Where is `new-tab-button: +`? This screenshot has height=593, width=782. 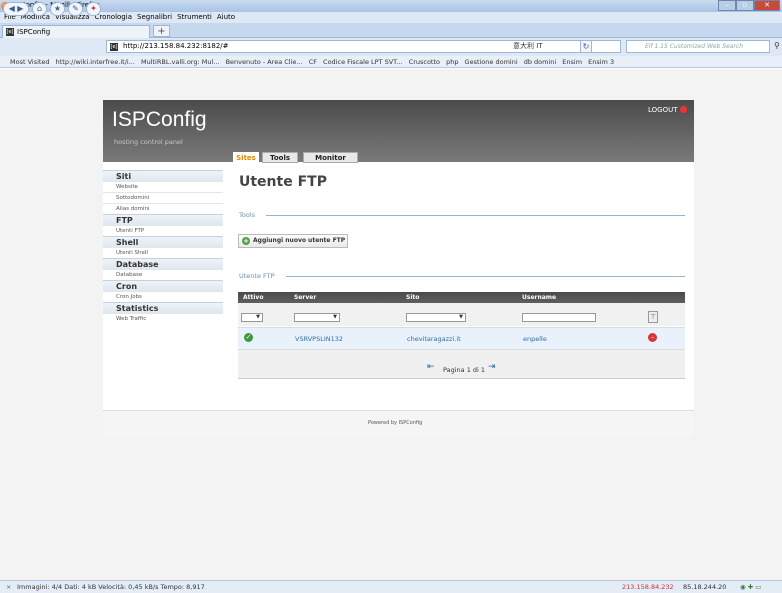 new-tab-button: + is located at coordinates (161, 31).